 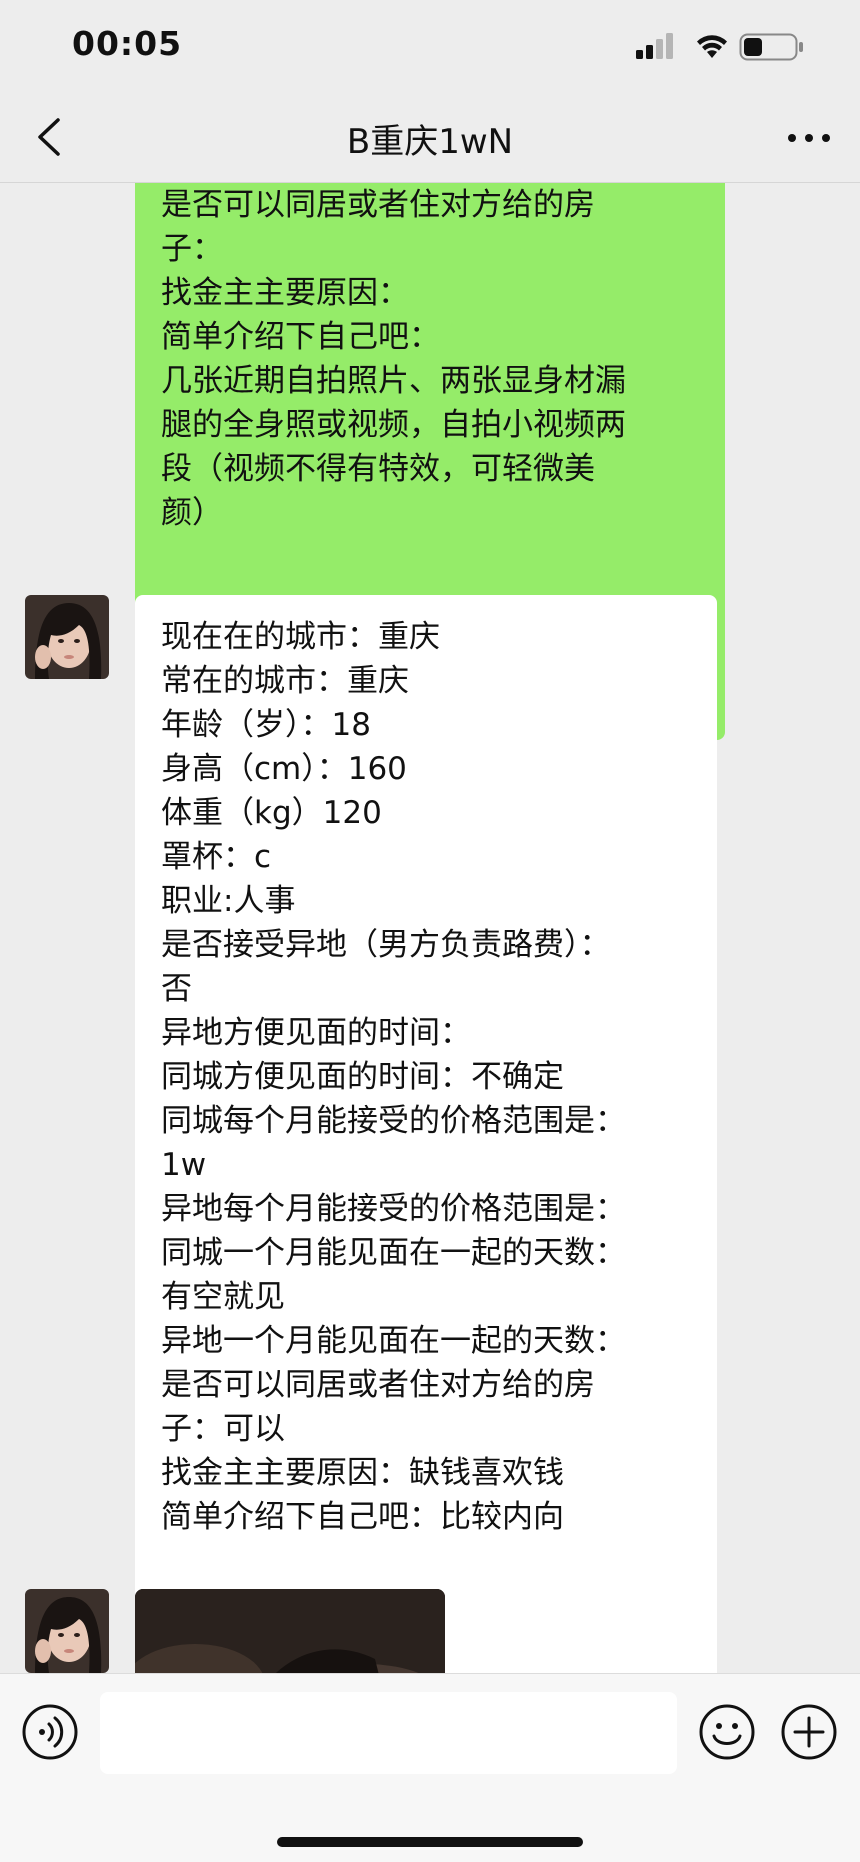 What do you see at coordinates (362, 1517) in the screenshot?
I see `message-line: 简单介绍下自己吧：比较内向` at bounding box center [362, 1517].